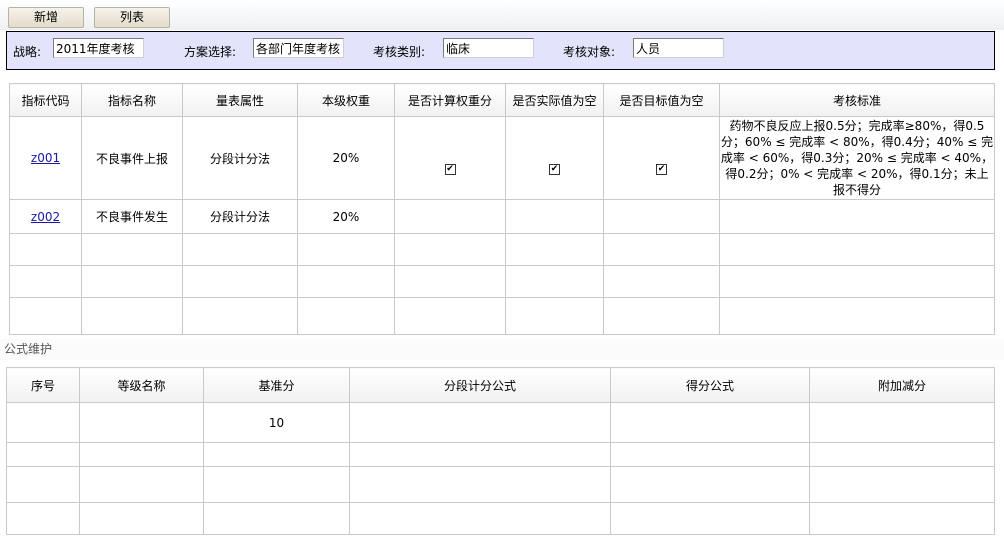 The height and width of the screenshot is (545, 1004). I want to click on formula-level, so click(141, 422).